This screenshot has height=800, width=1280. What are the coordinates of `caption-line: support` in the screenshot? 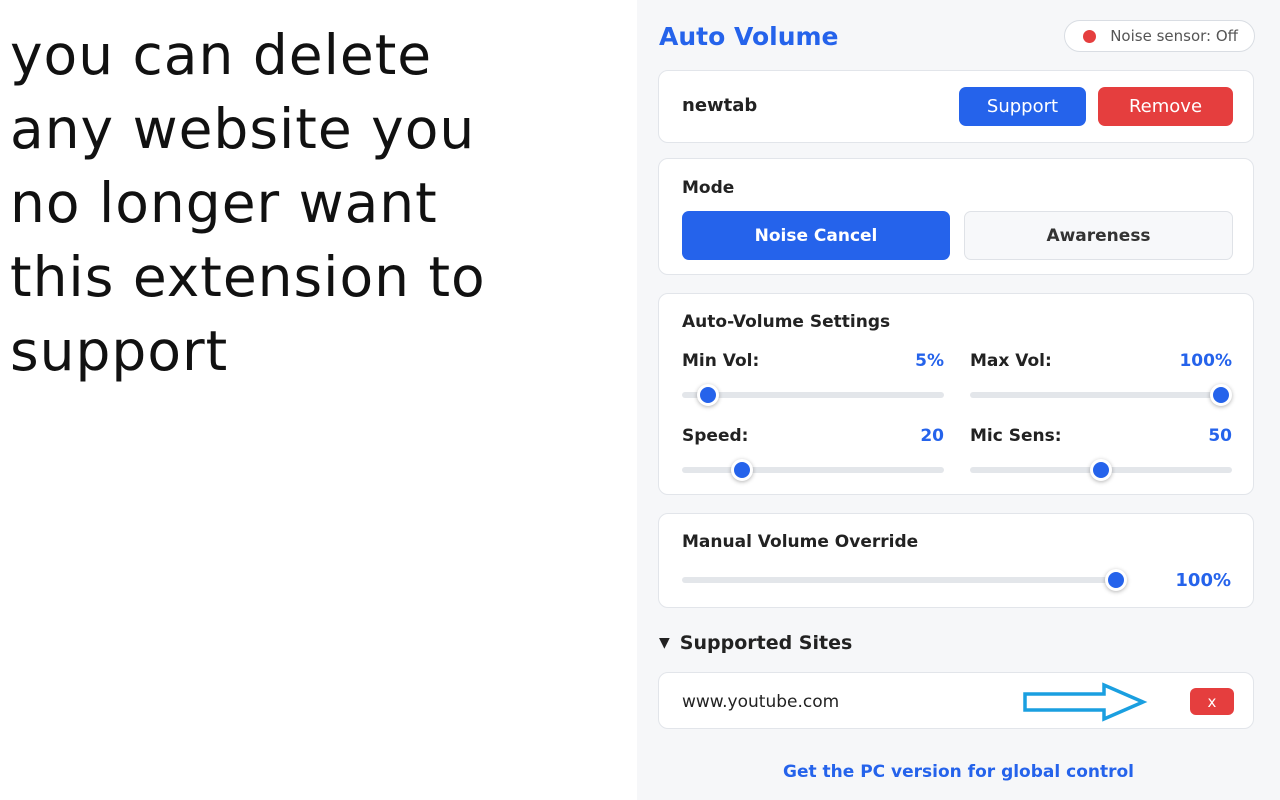 It's located at (119, 351).